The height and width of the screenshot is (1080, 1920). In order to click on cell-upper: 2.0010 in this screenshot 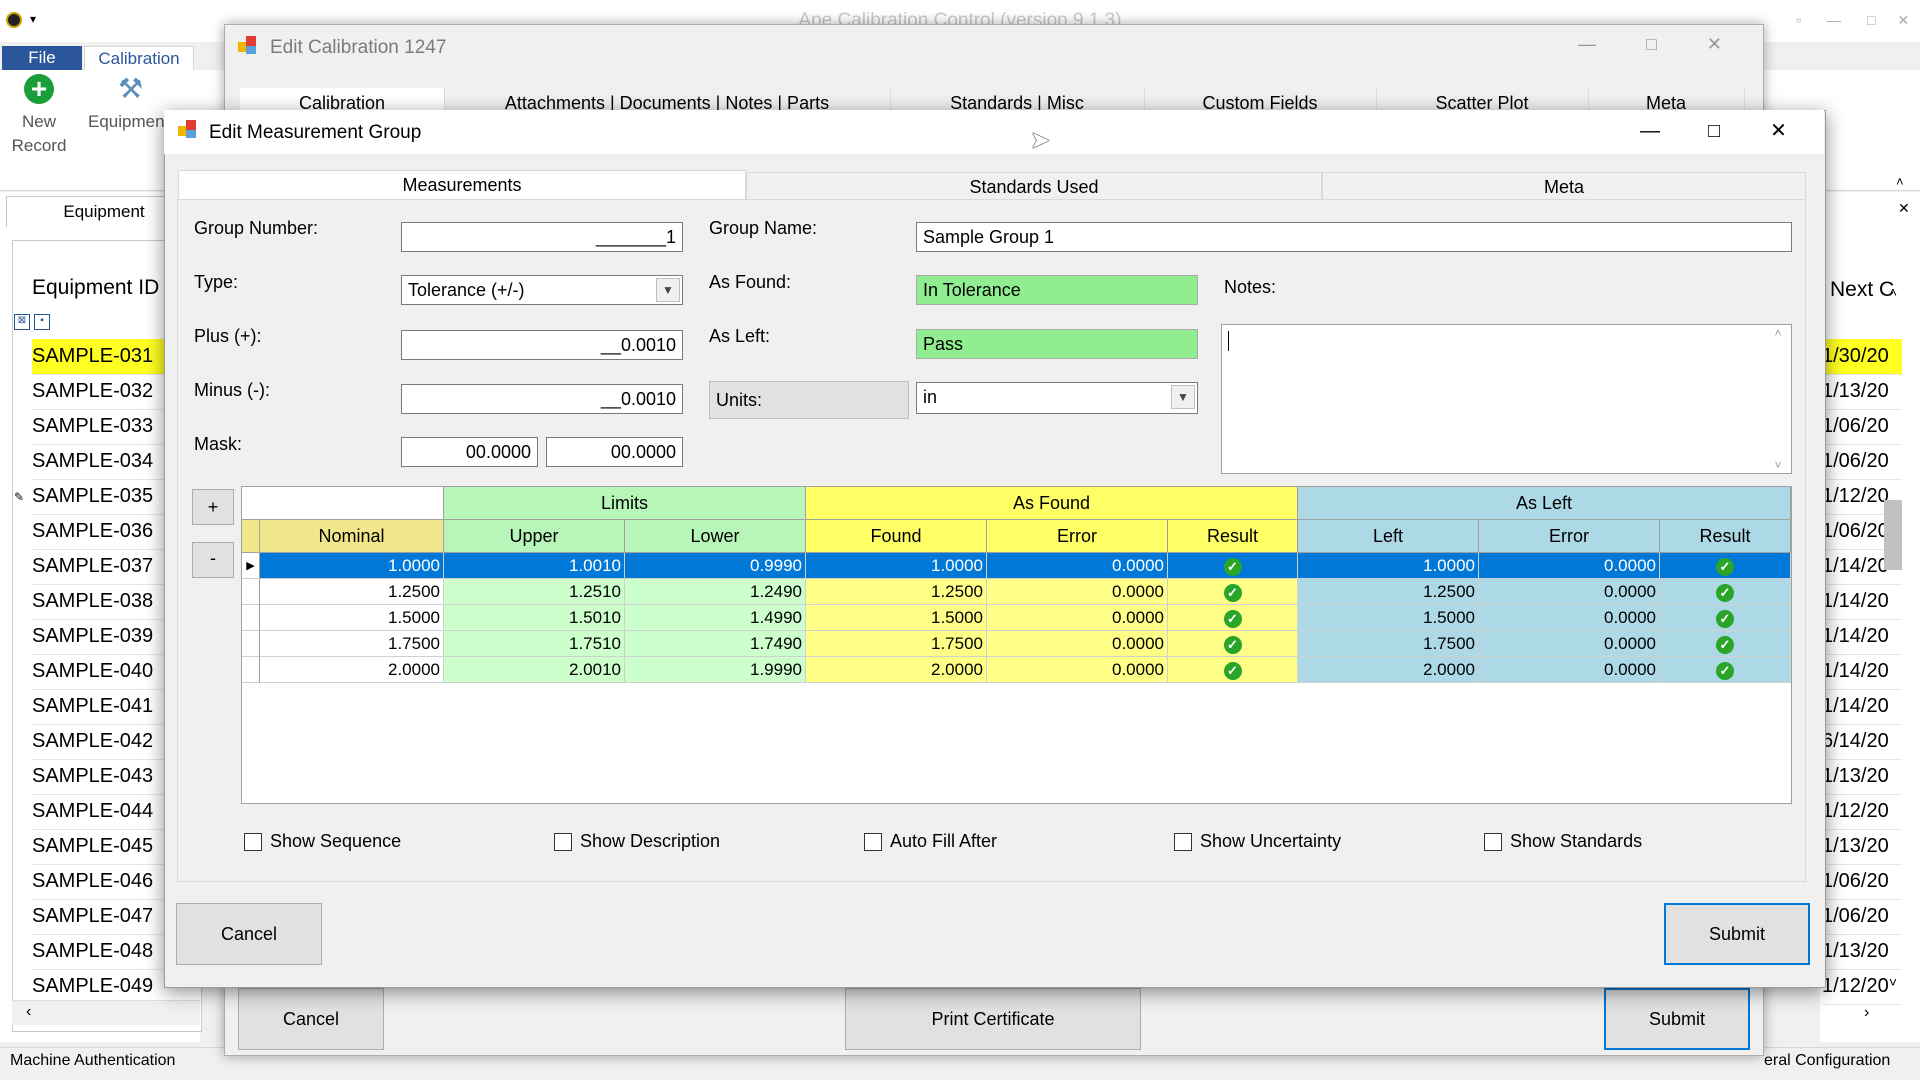, I will do `click(534, 670)`.